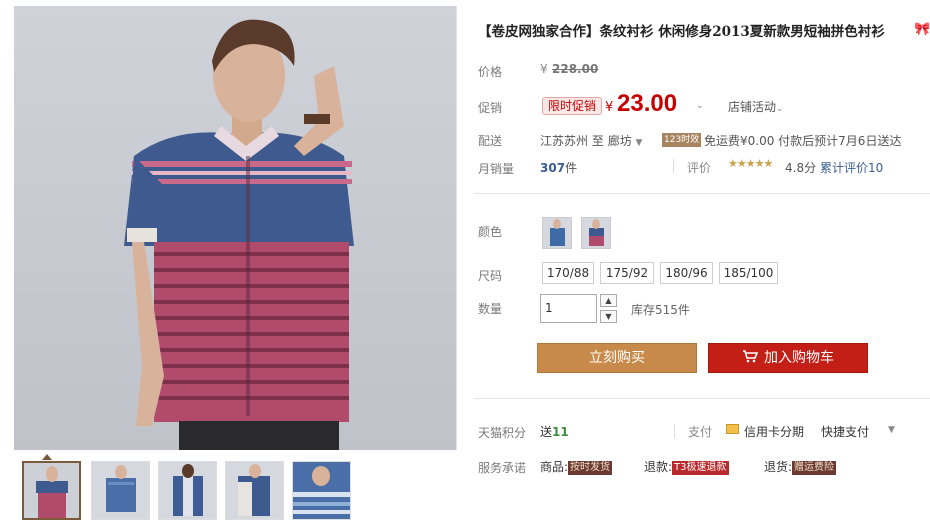  I want to click on quantity-increase-button: ▲, so click(608, 300).